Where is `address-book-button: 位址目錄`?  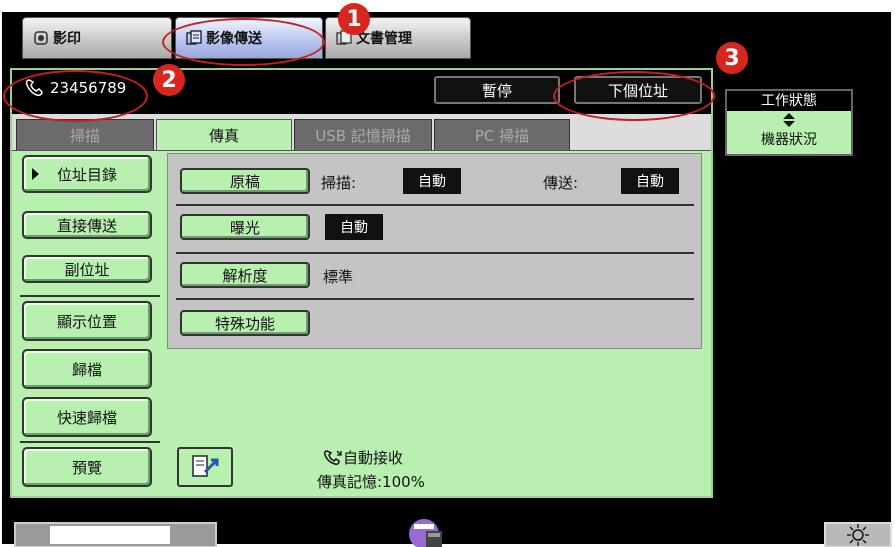 address-book-button: 位址目錄 is located at coordinates (87, 174).